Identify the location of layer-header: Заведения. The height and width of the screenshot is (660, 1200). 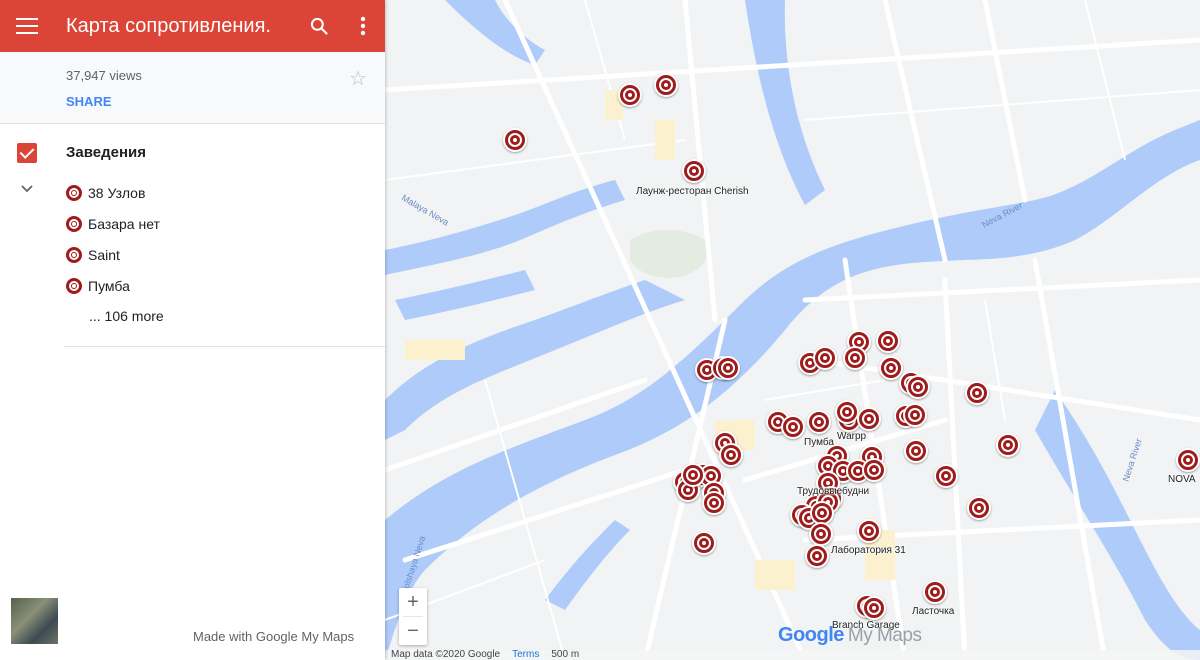
(192, 153).